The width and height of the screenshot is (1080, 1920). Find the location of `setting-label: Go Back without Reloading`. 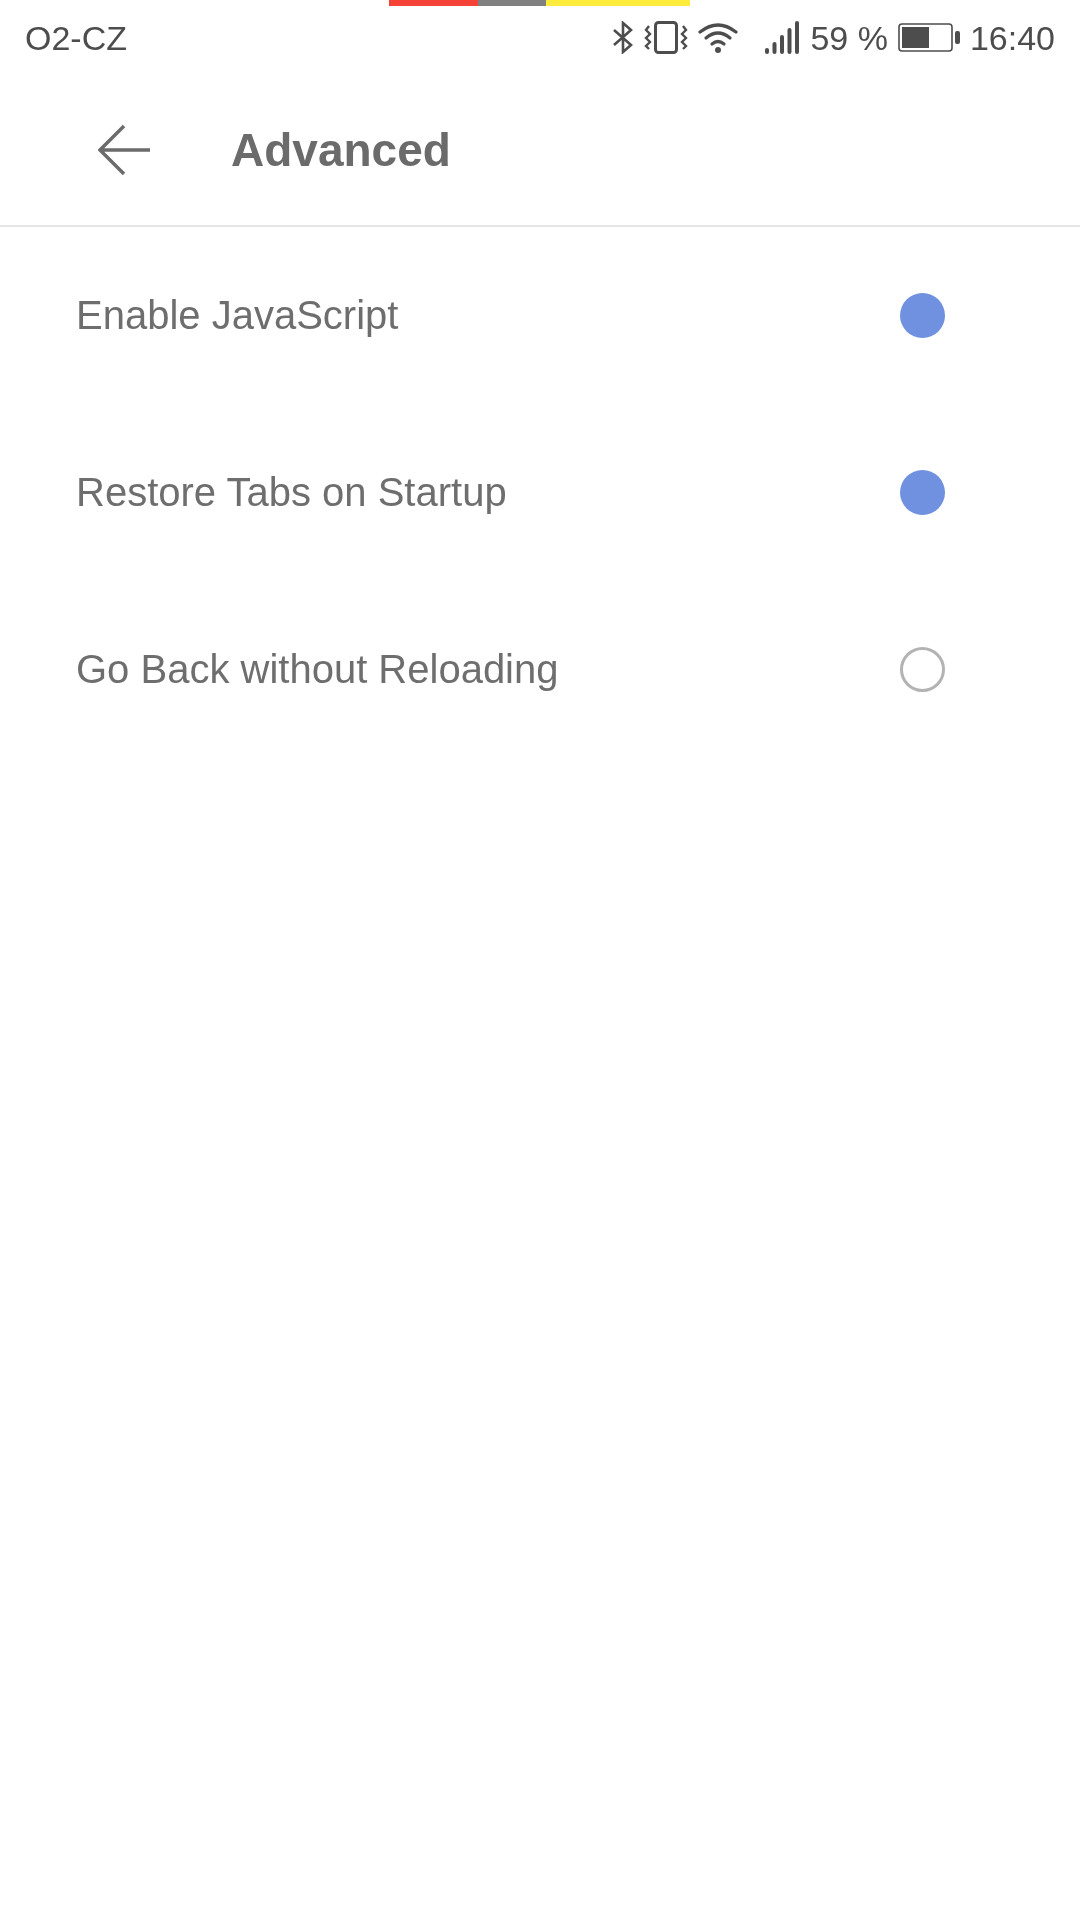

setting-label: Go Back without Reloading is located at coordinates (317, 669).